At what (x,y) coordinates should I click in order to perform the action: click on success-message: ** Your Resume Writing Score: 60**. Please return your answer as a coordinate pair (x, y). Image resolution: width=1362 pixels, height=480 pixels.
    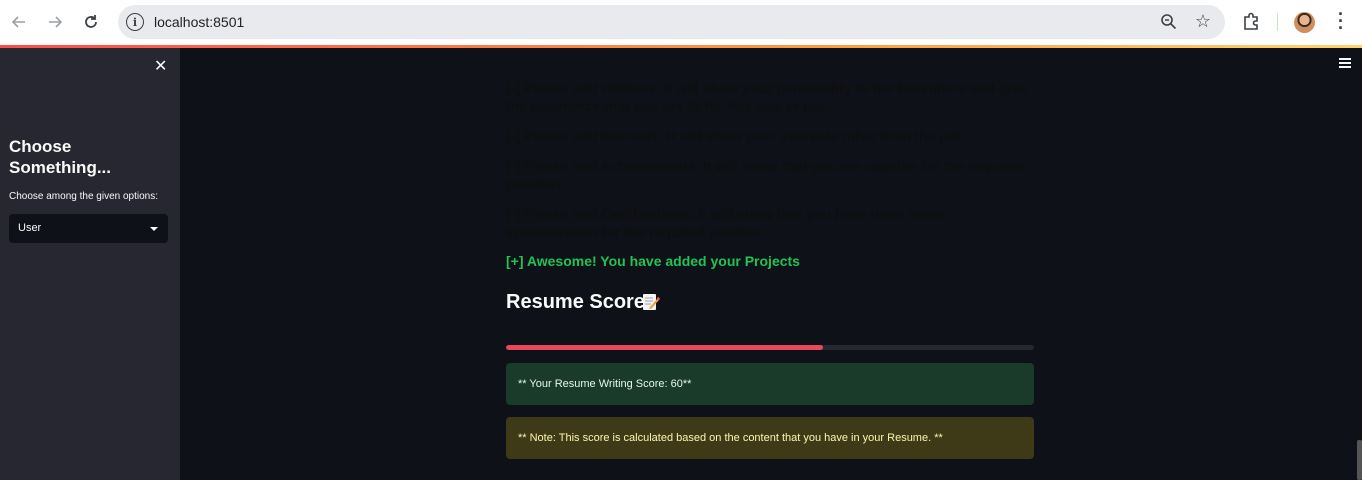
    Looking at the image, I should click on (605, 384).